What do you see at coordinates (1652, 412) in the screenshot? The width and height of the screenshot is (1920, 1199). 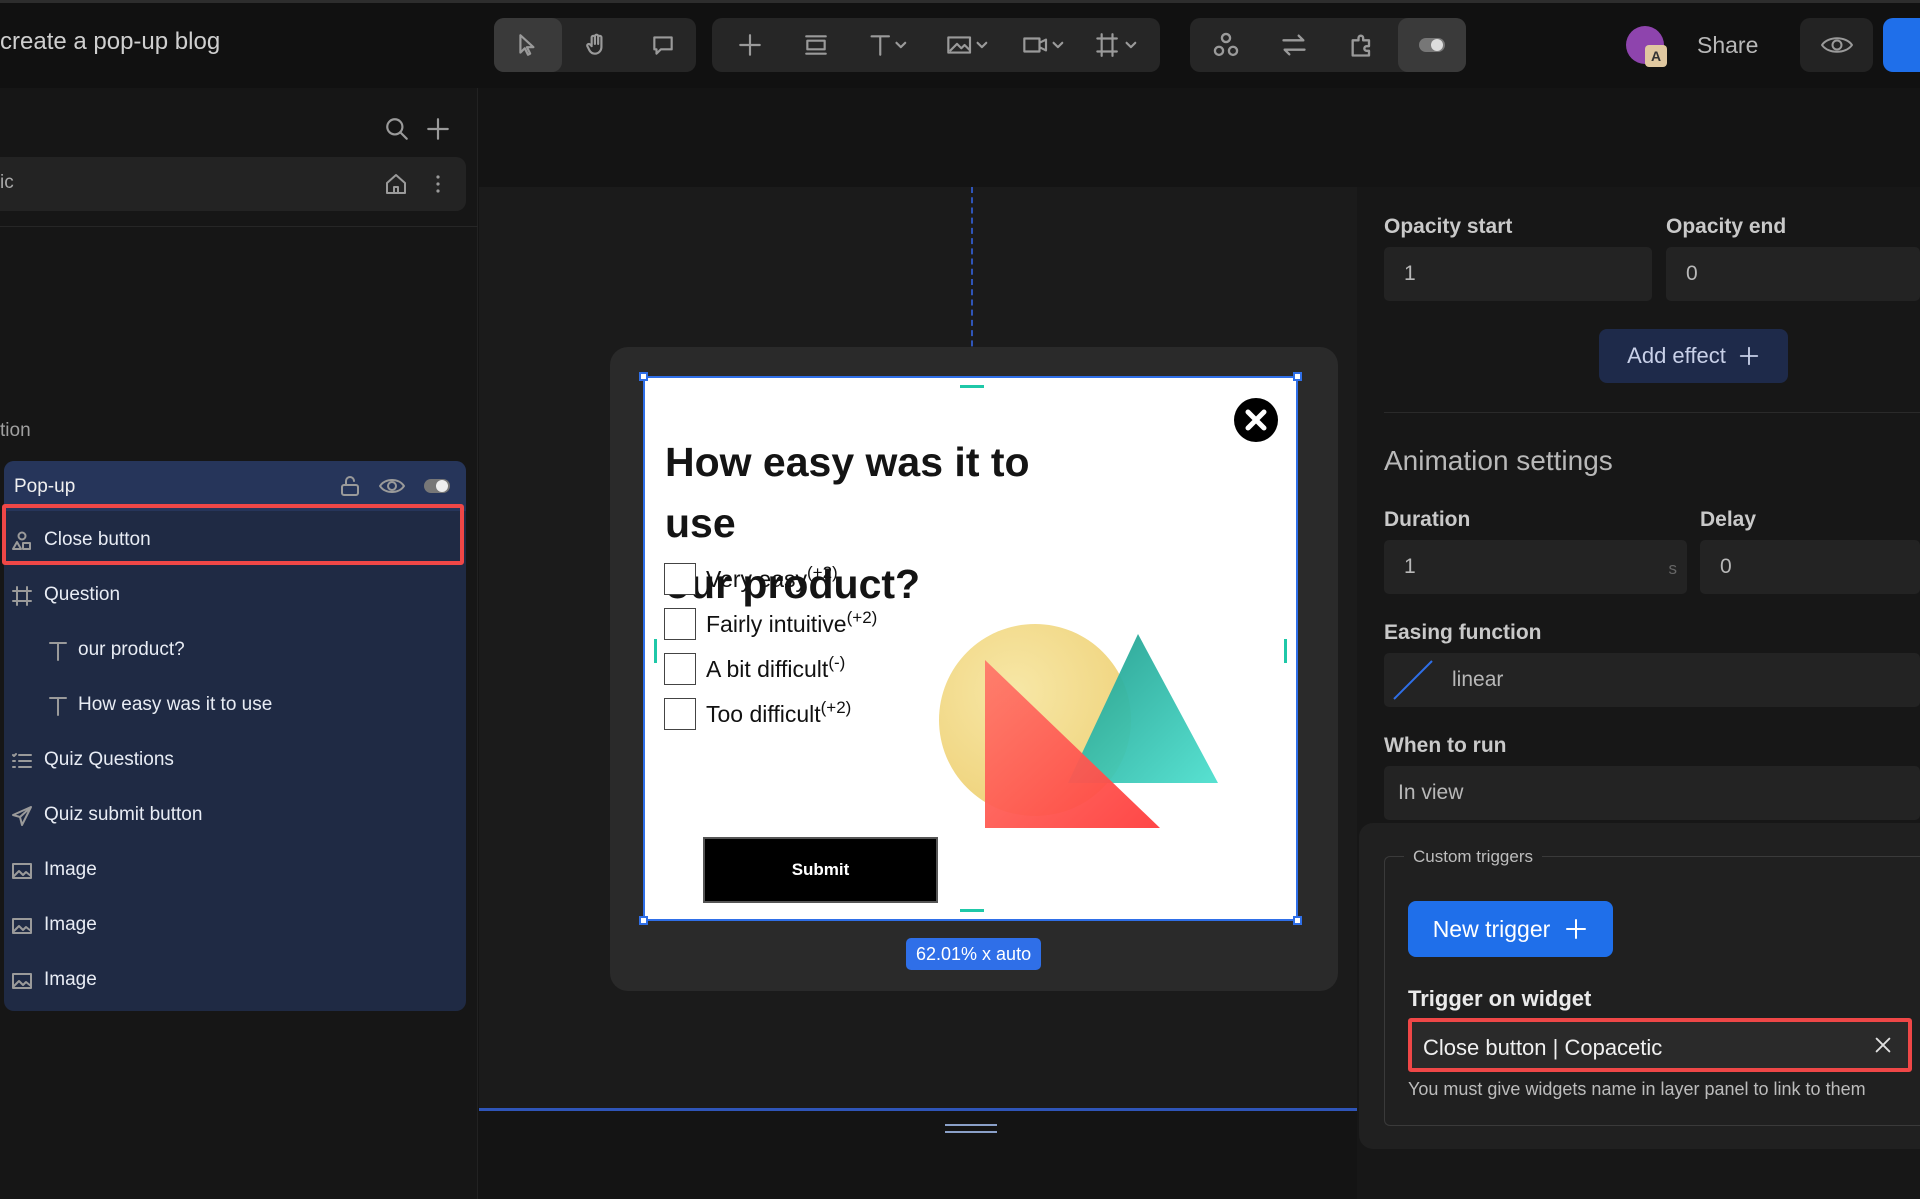 I see `panel-divider` at bounding box center [1652, 412].